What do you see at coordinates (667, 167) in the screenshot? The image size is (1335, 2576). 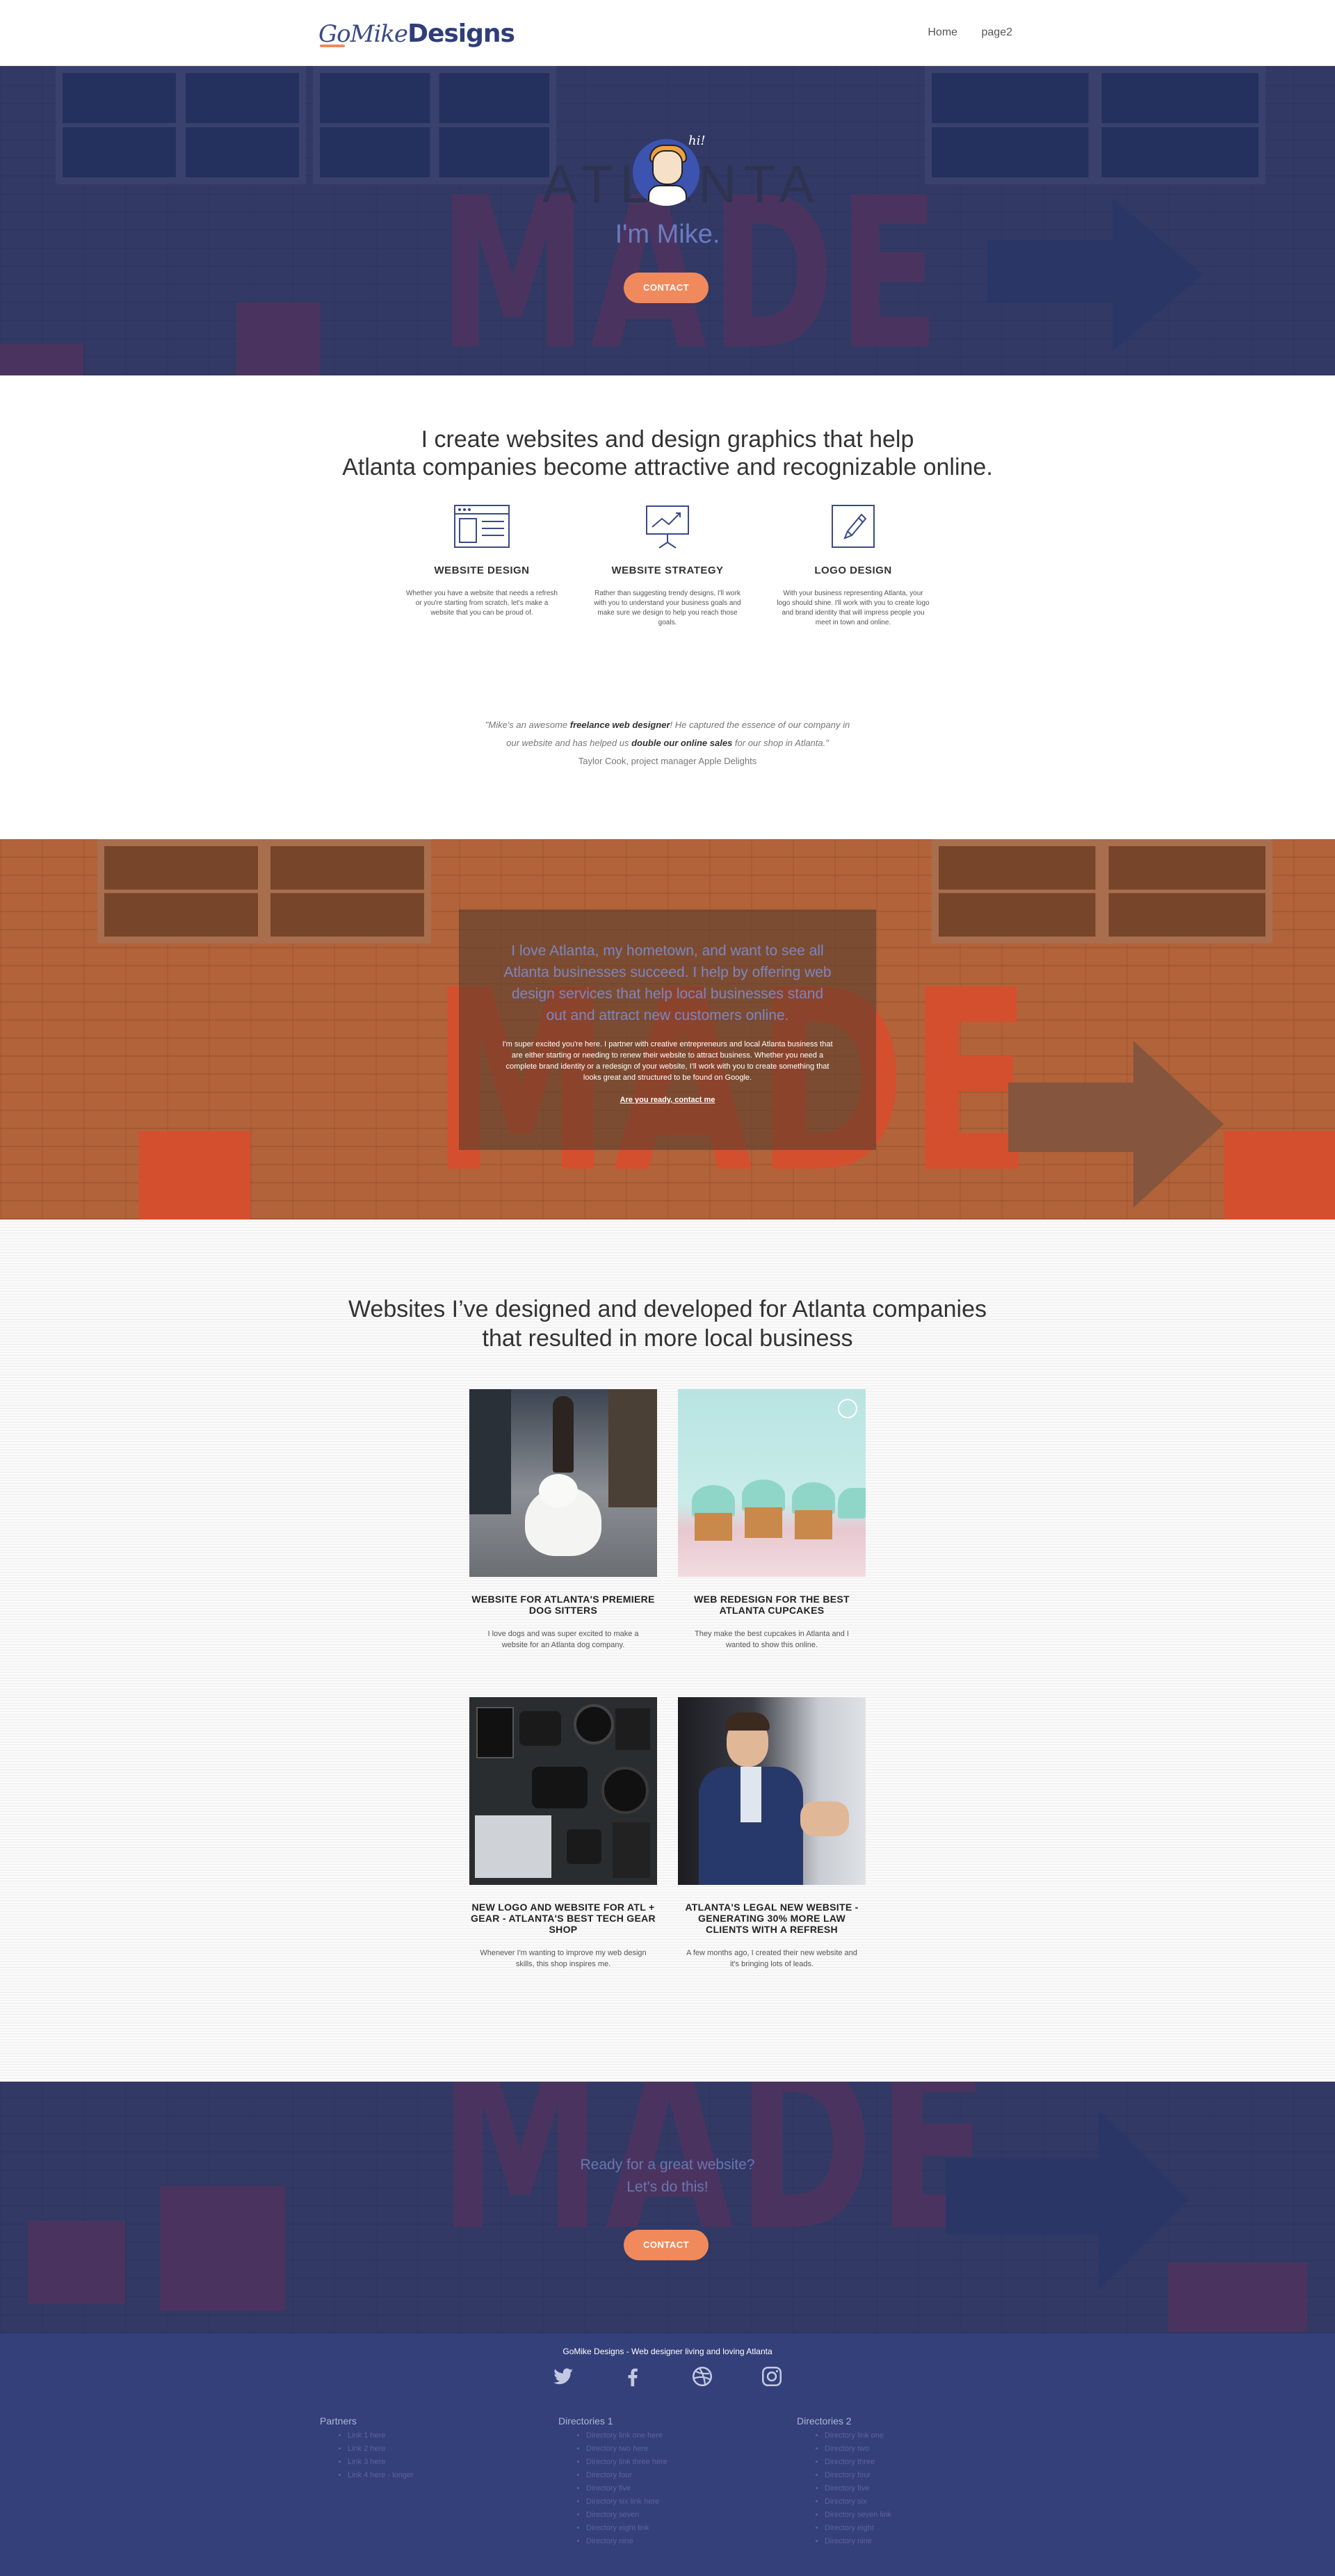 I see `avatar-face` at bounding box center [667, 167].